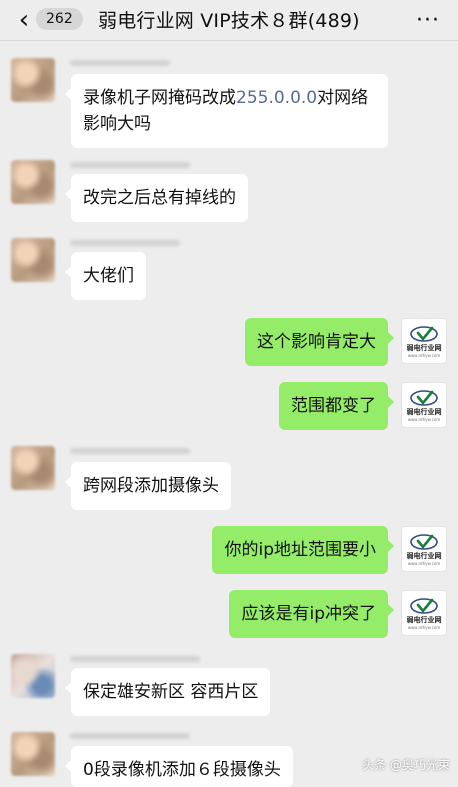  I want to click on message-bubble: 范围都变了, so click(336, 406).